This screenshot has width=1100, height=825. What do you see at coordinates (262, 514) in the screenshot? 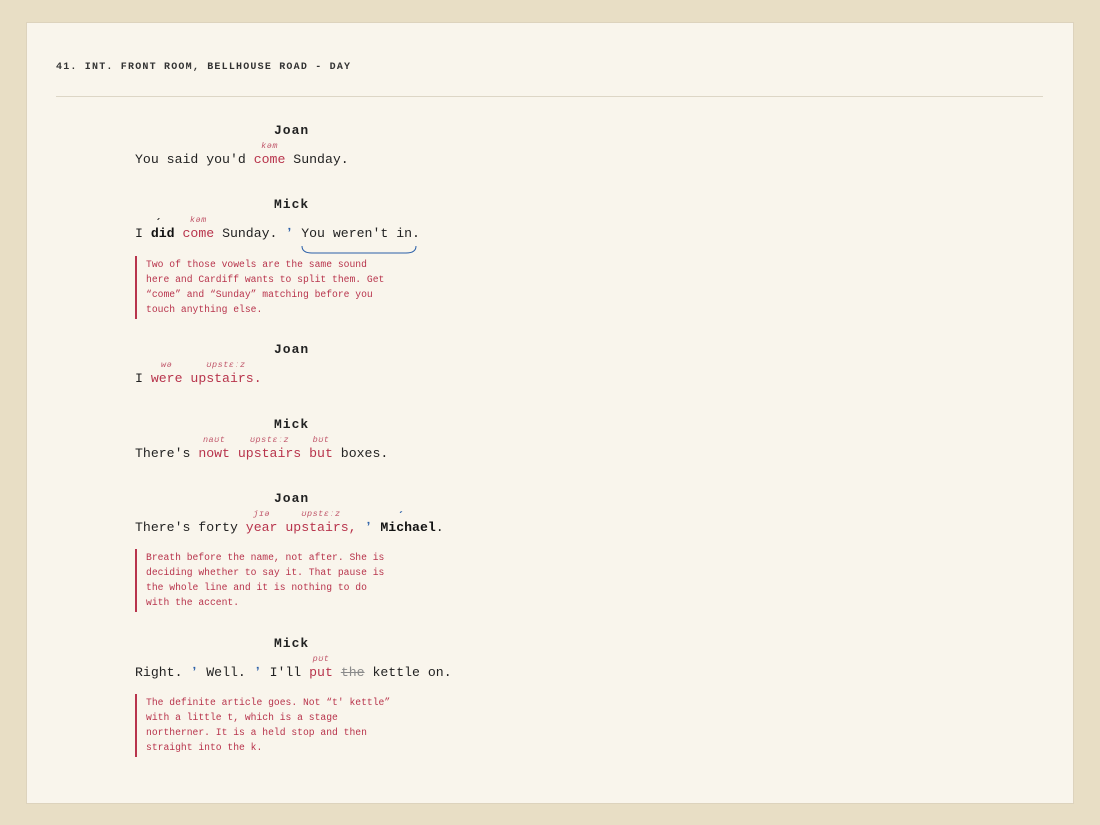
I see `ipa-annotation: jɪə` at bounding box center [262, 514].